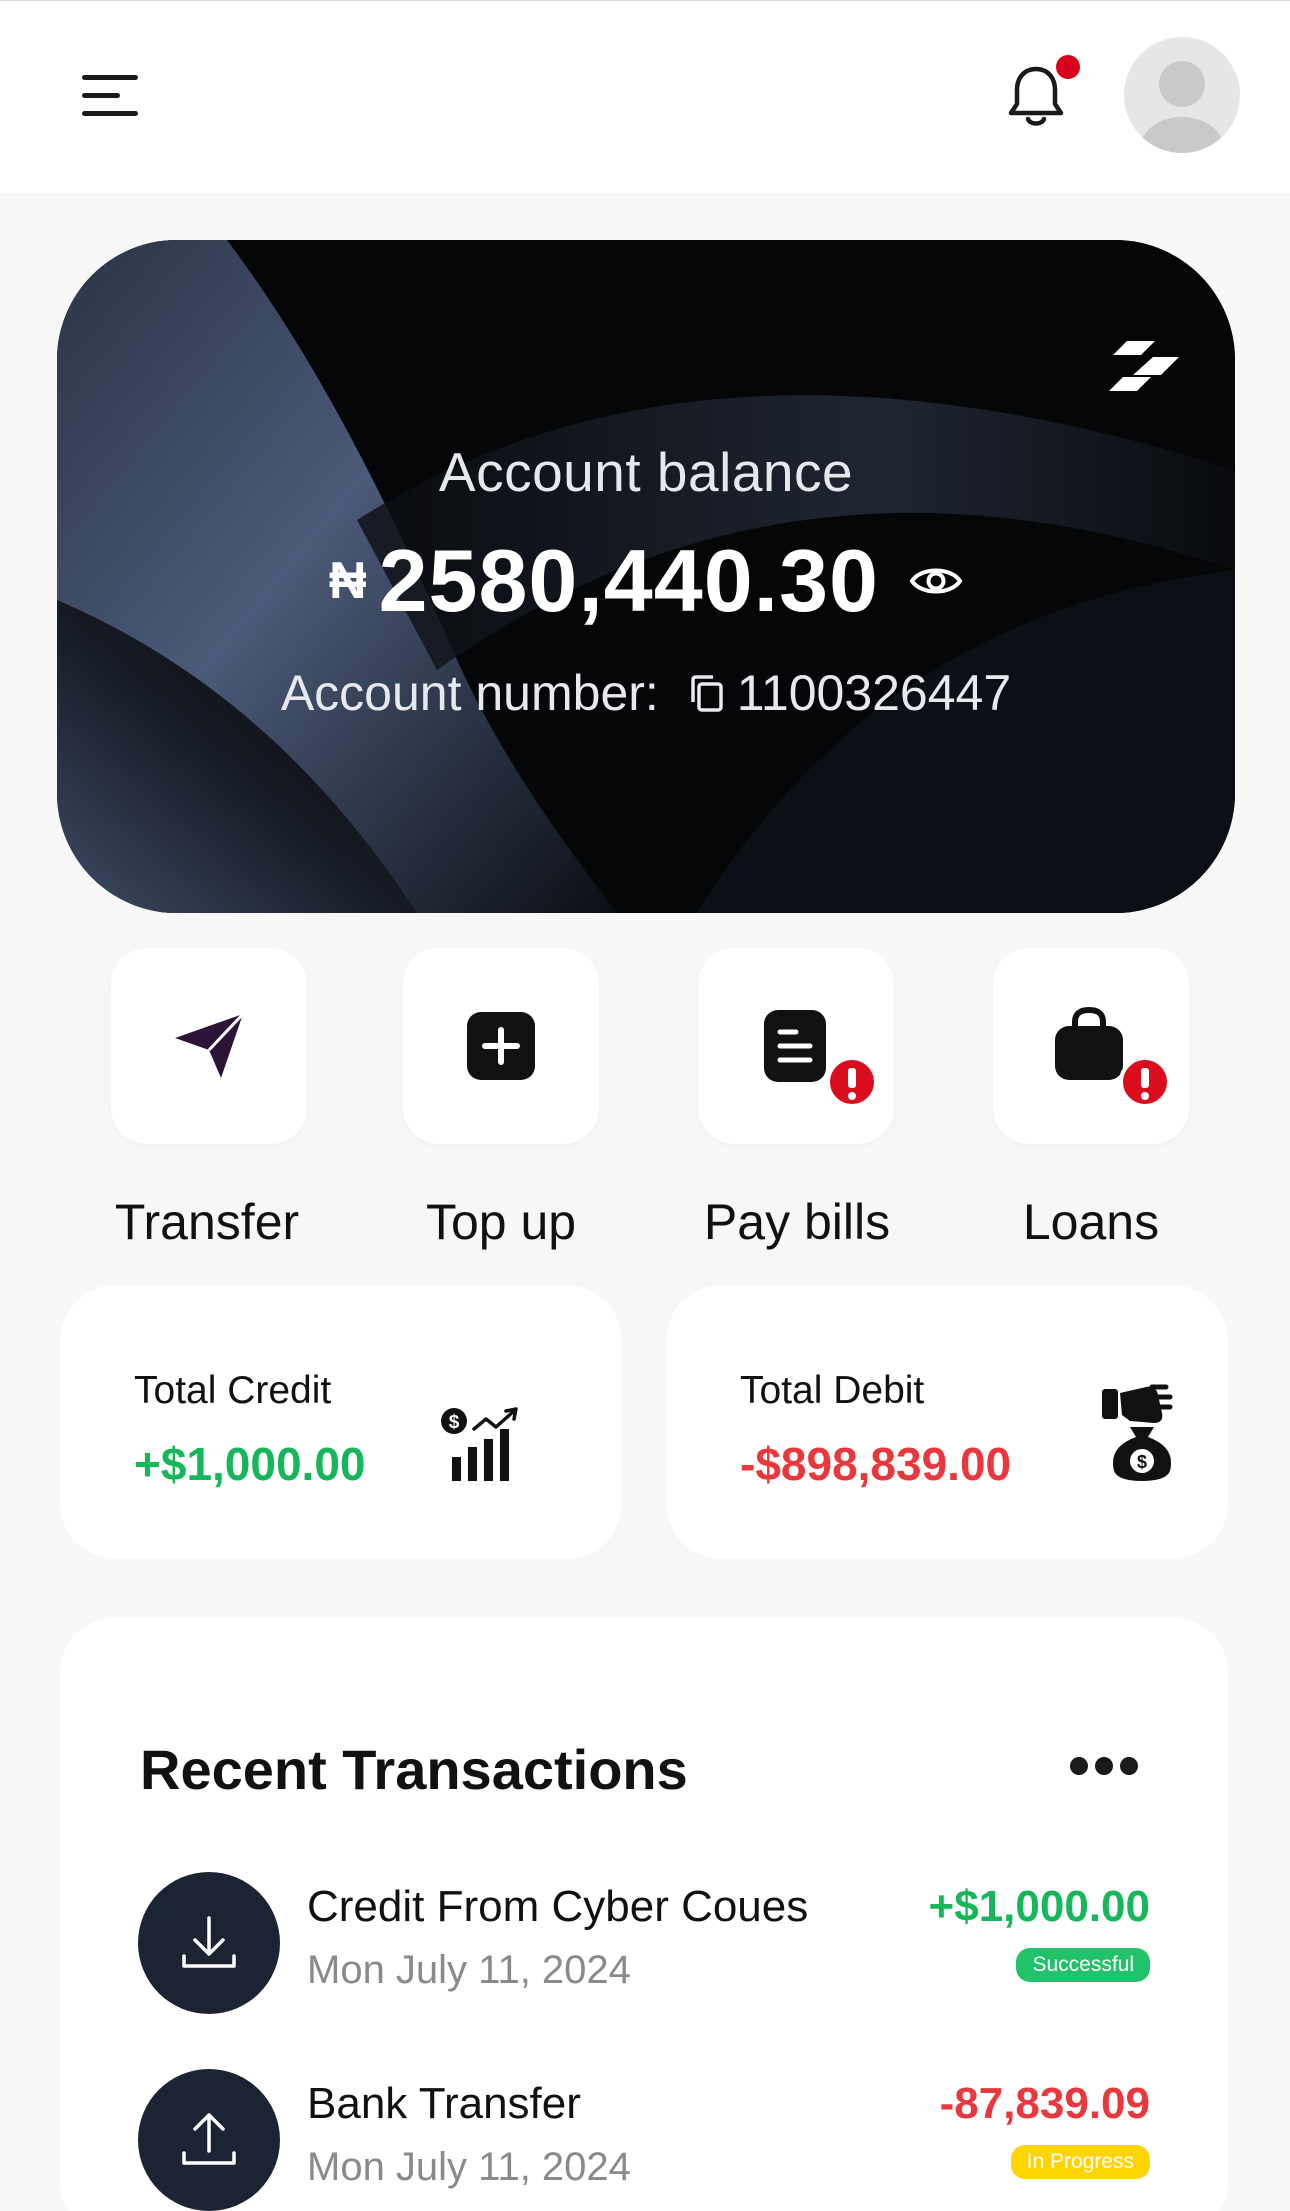  What do you see at coordinates (628, 580) in the screenshot?
I see `balance-amount: 2580,440.30` at bounding box center [628, 580].